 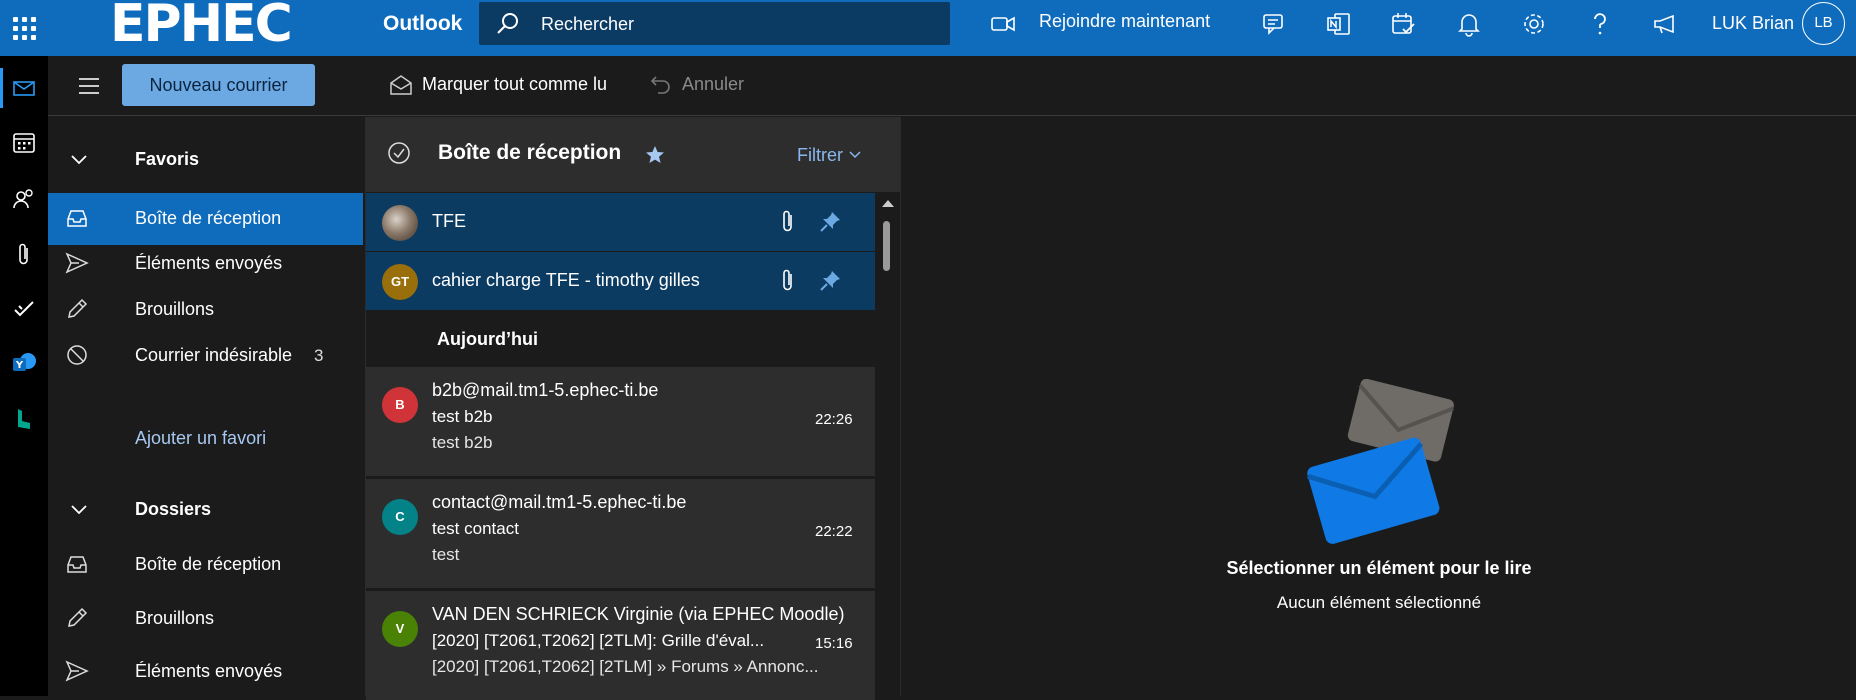 What do you see at coordinates (1339, 24) in the screenshot?
I see `onenote-icon` at bounding box center [1339, 24].